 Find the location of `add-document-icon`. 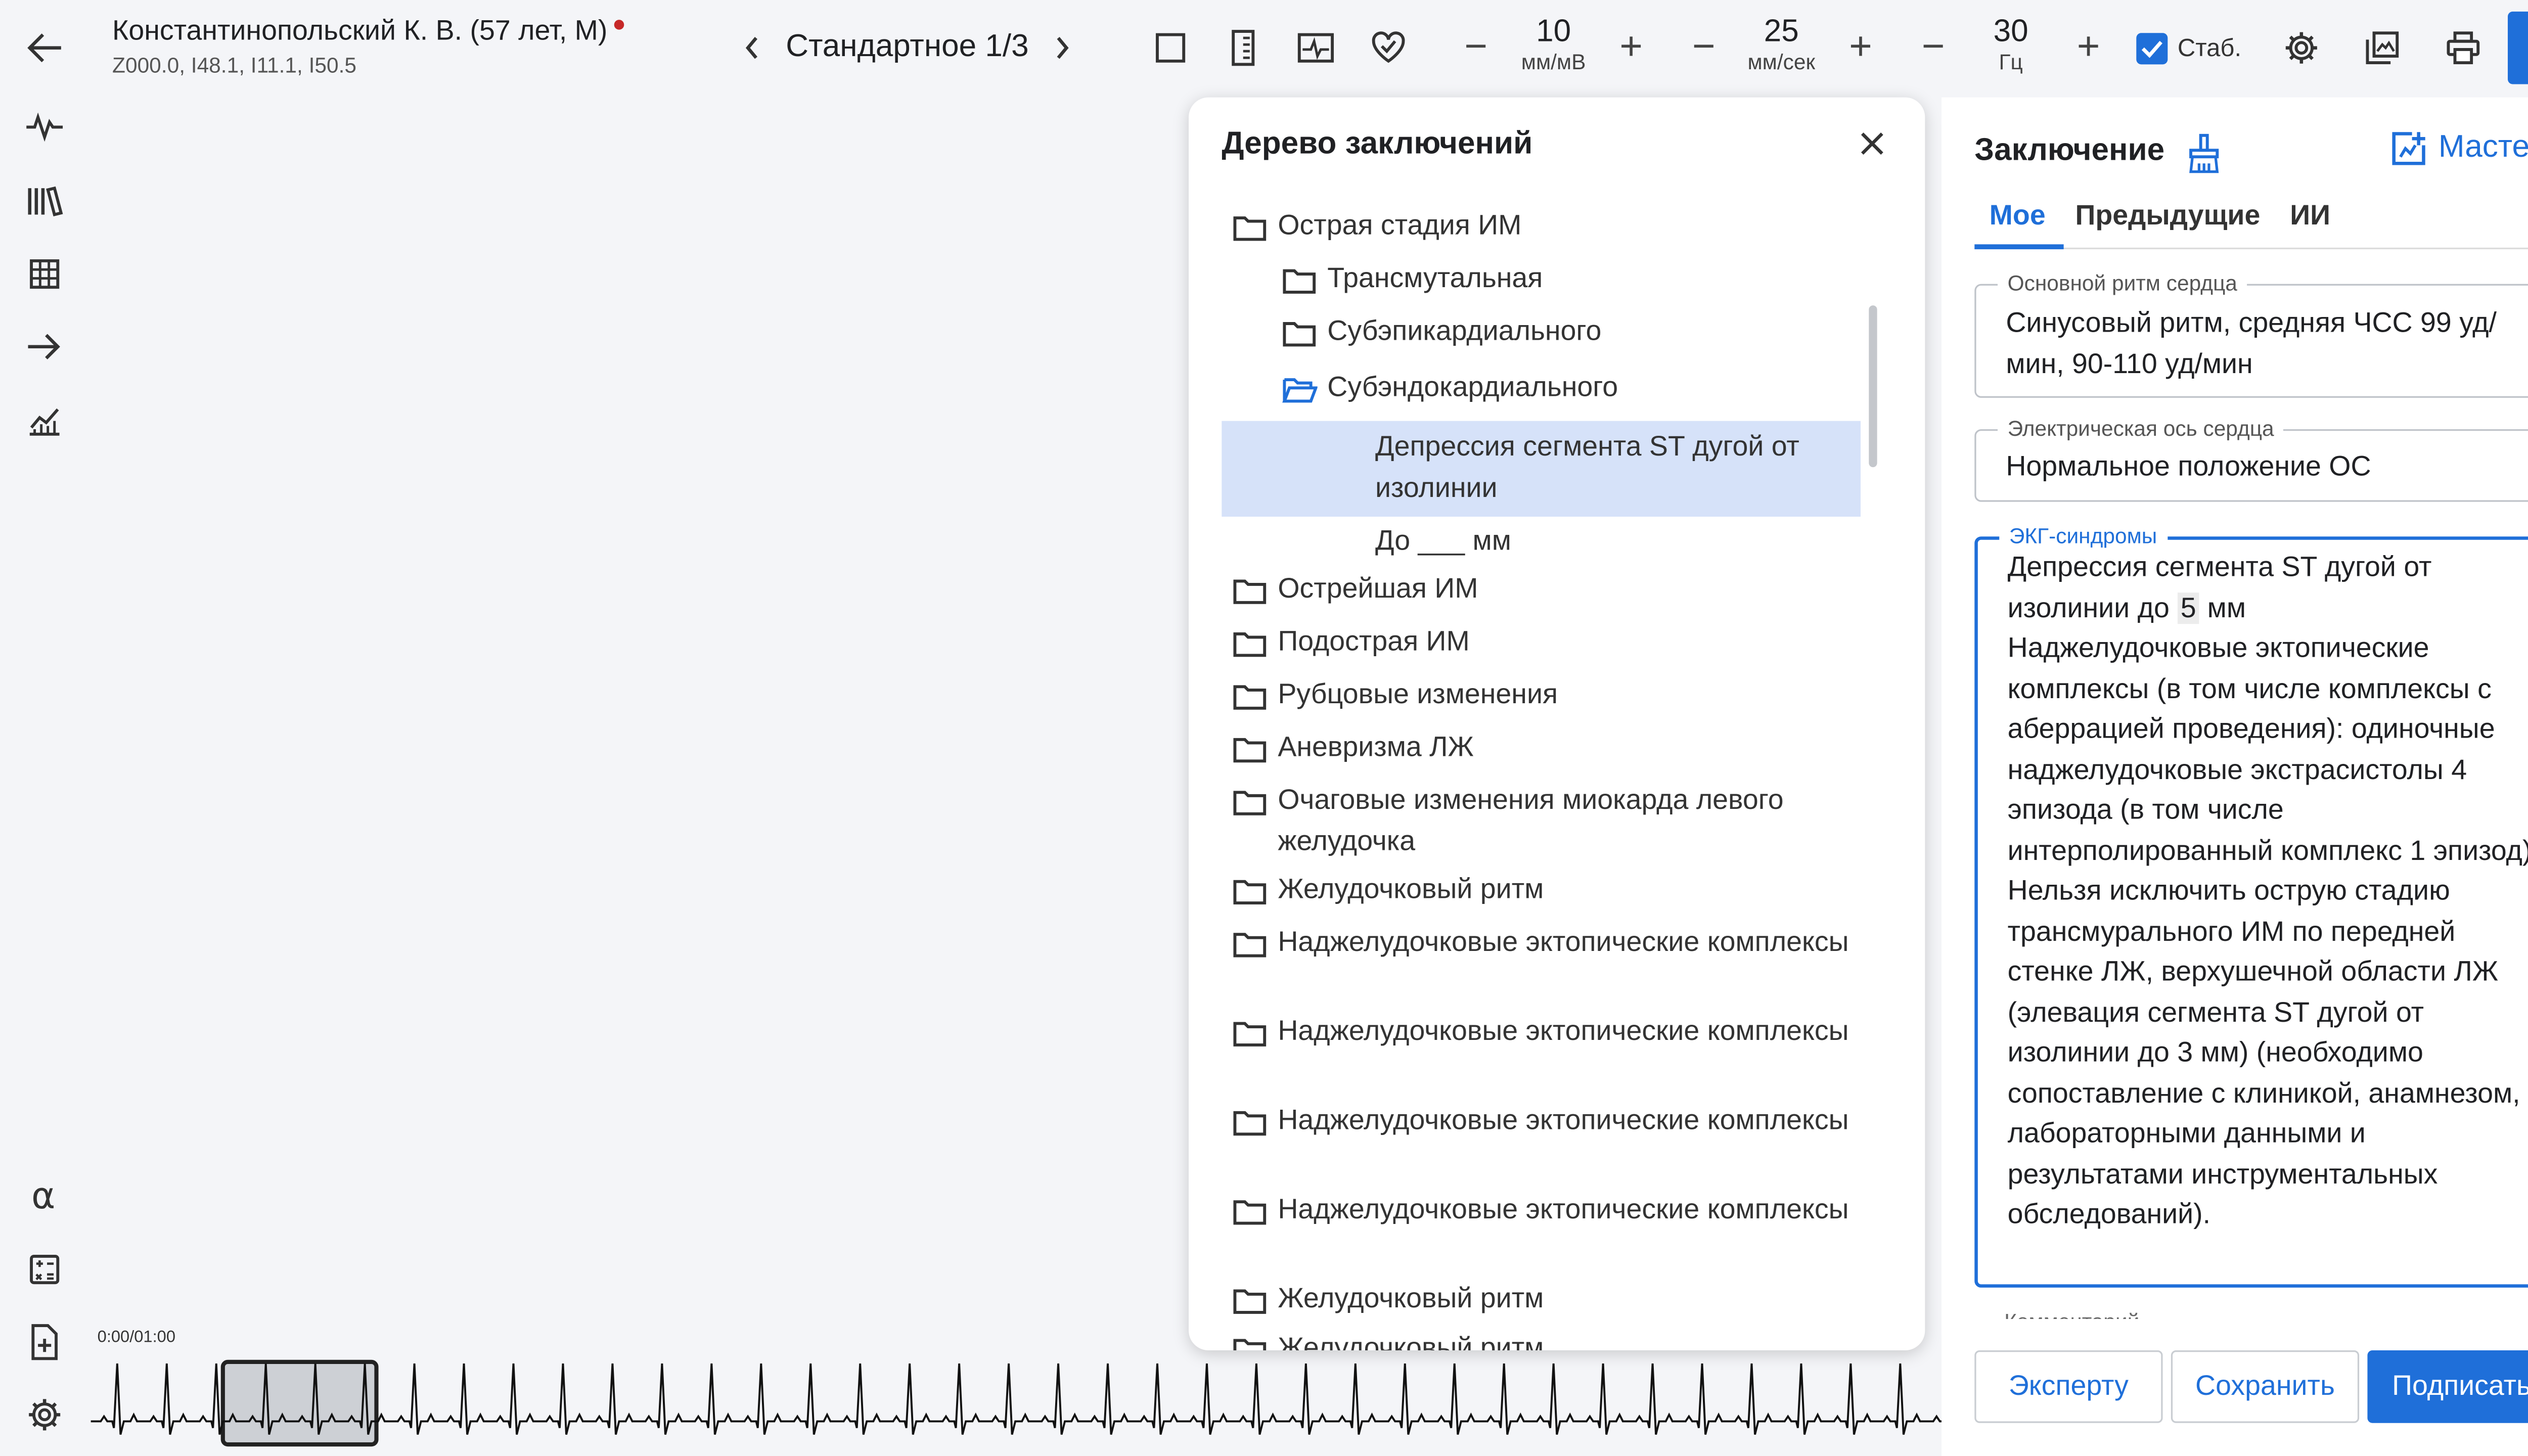

add-document-icon is located at coordinates (45, 1342).